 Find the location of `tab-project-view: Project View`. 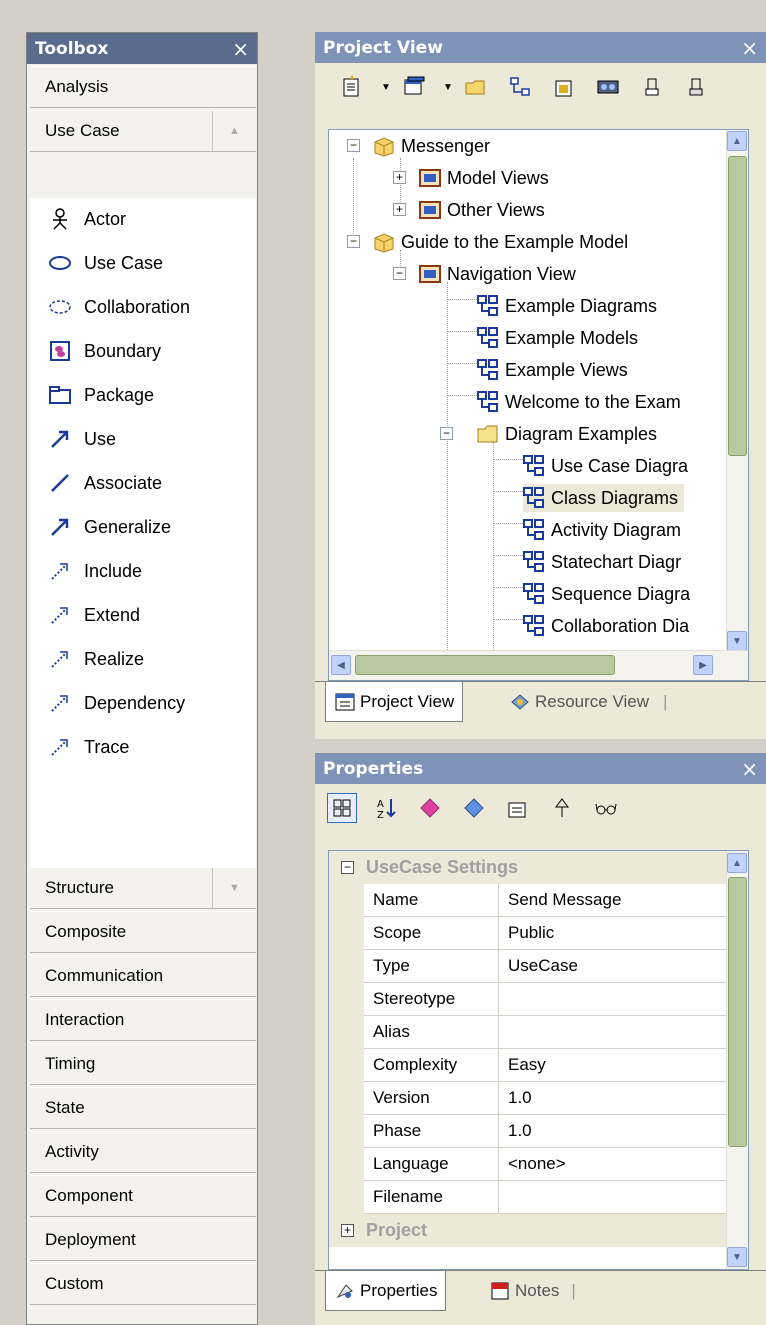

tab-project-view: Project View is located at coordinates (394, 702).